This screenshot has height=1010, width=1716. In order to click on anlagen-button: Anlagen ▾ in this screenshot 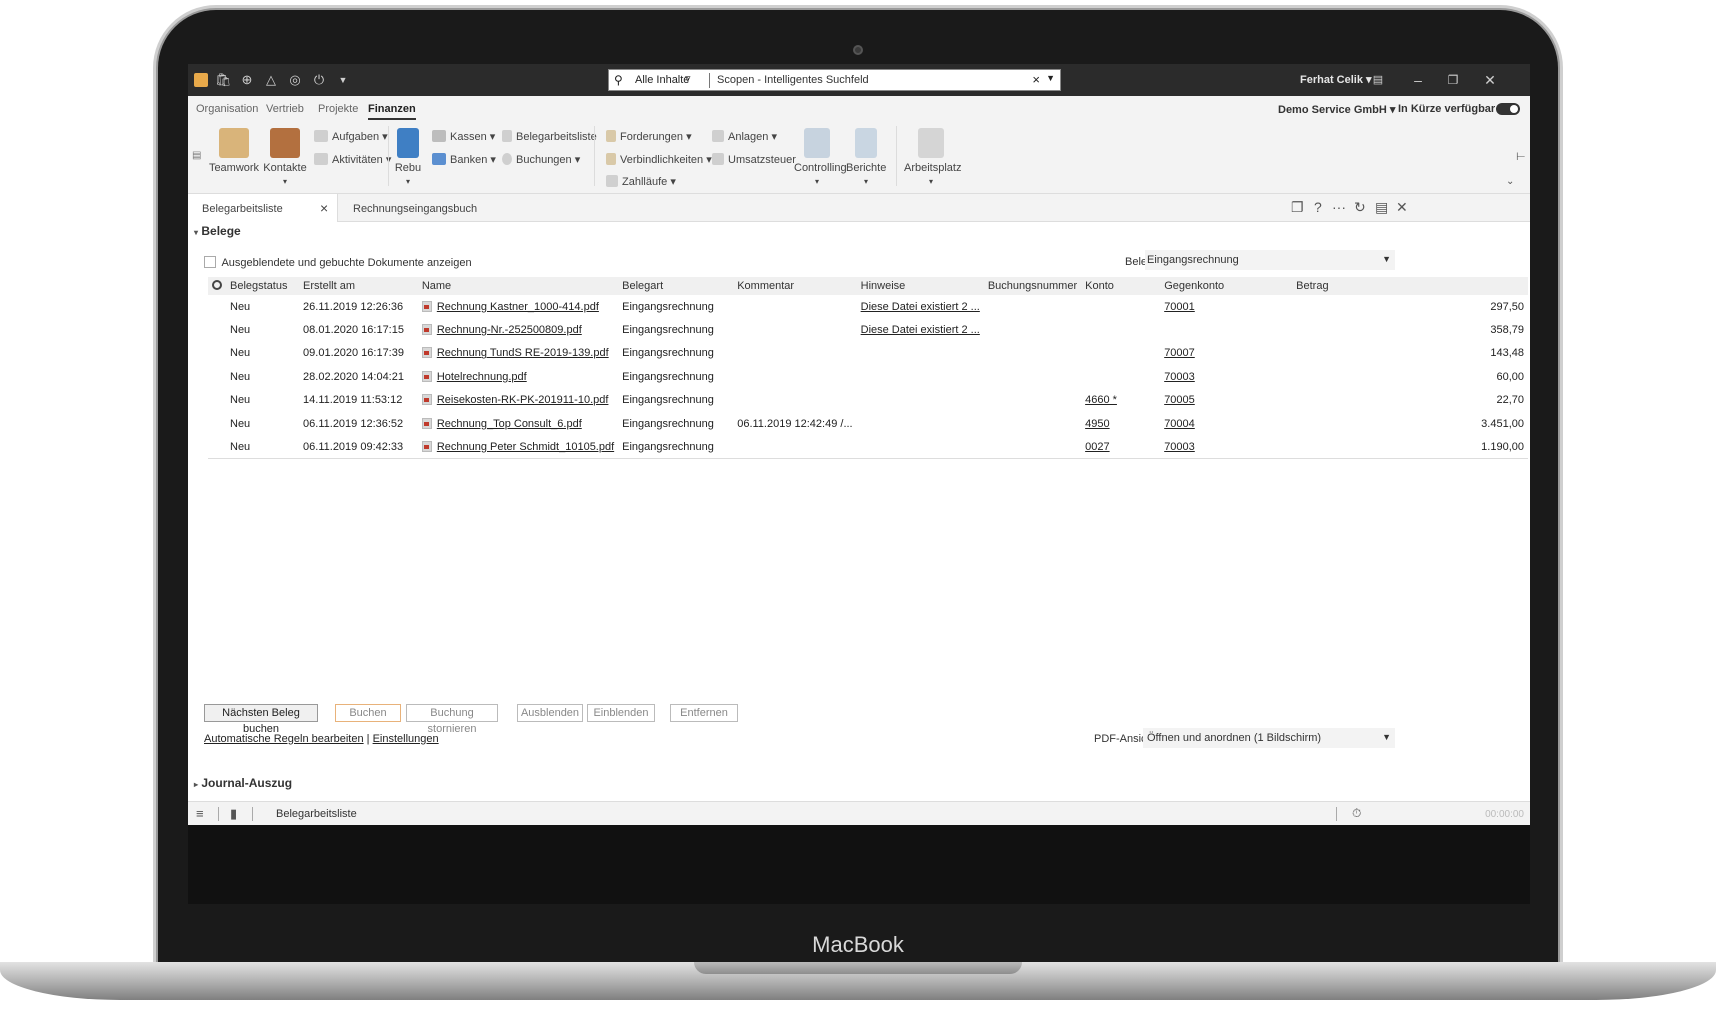, I will do `click(744, 136)`.